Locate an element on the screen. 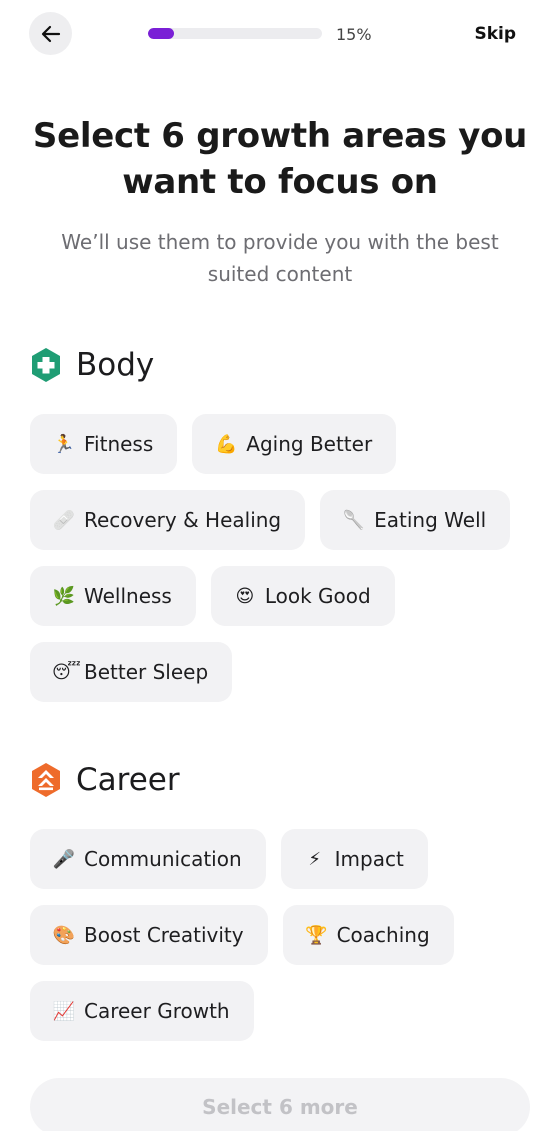 The image size is (560, 1131). chip-eating-well: 🥄 Eating Well is located at coordinates (415, 520).